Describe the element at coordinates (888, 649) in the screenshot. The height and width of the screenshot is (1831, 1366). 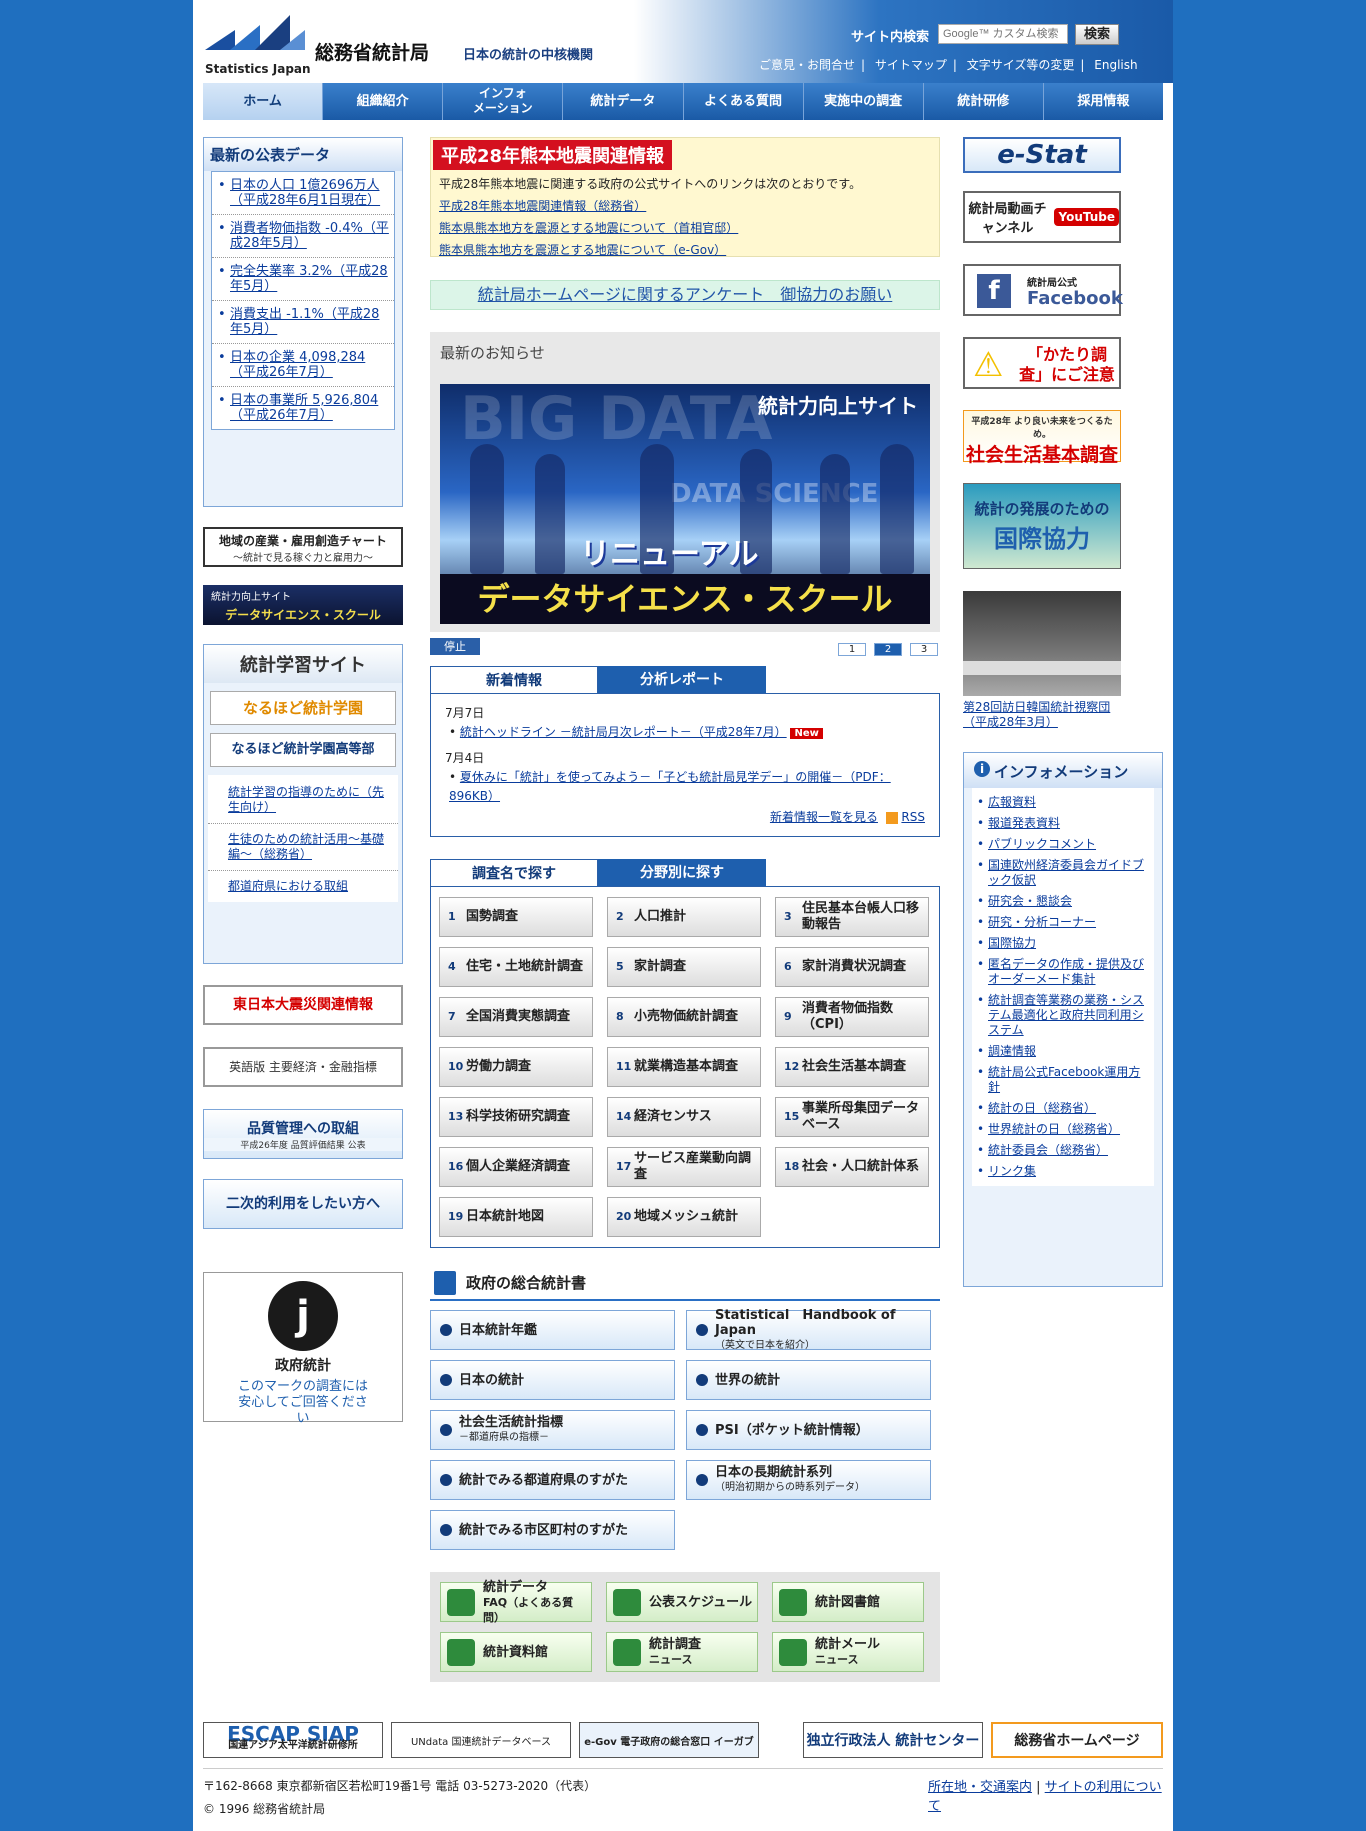
I see `carousel-page-2: 2` at that location.